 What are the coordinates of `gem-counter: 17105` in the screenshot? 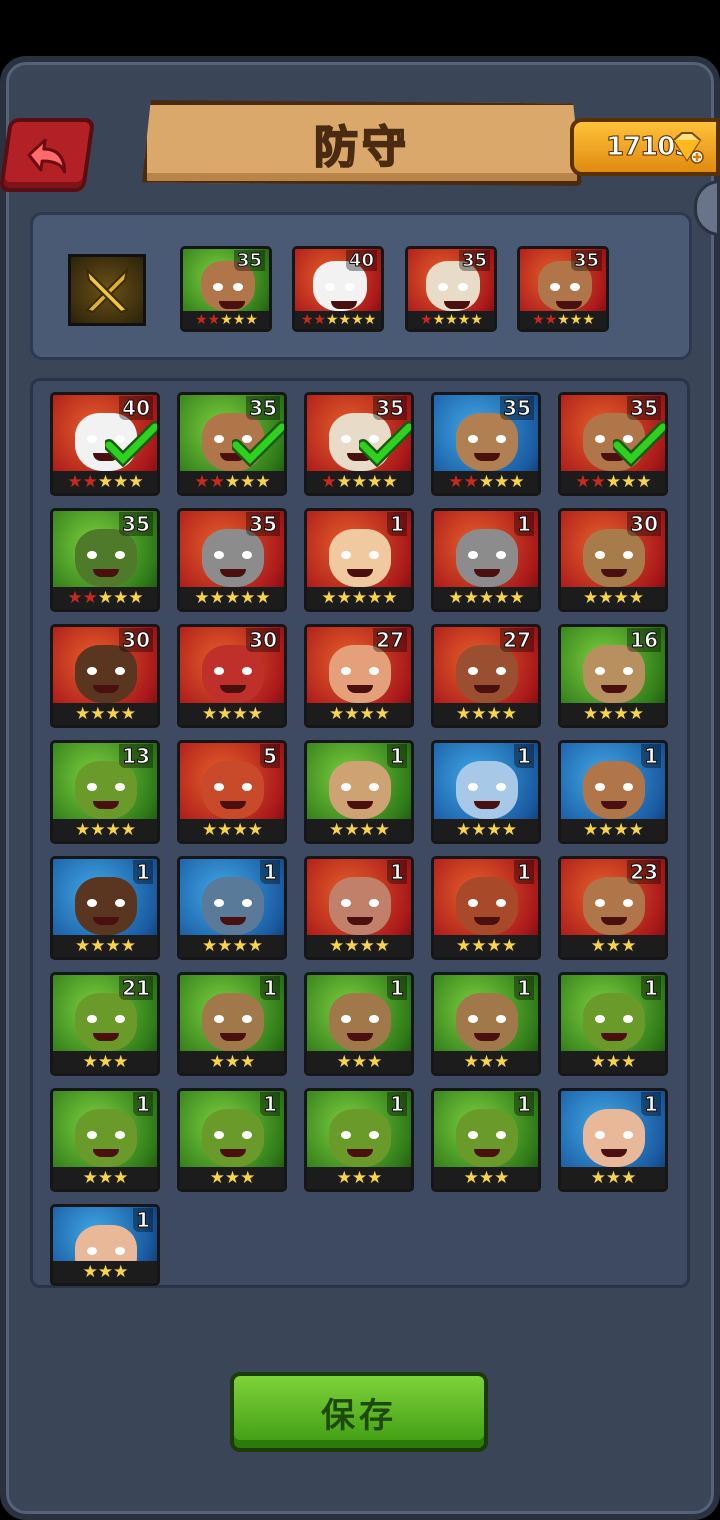 It's located at (645, 147).